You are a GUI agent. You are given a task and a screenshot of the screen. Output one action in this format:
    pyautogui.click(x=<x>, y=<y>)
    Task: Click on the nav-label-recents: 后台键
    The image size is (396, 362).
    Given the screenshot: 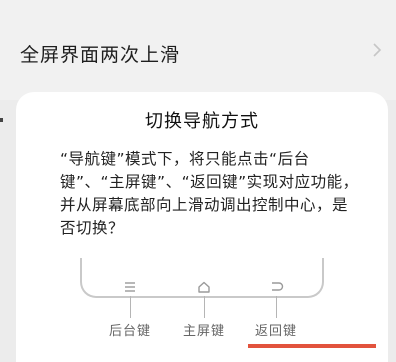 What is the action you would take?
    pyautogui.click(x=129, y=331)
    